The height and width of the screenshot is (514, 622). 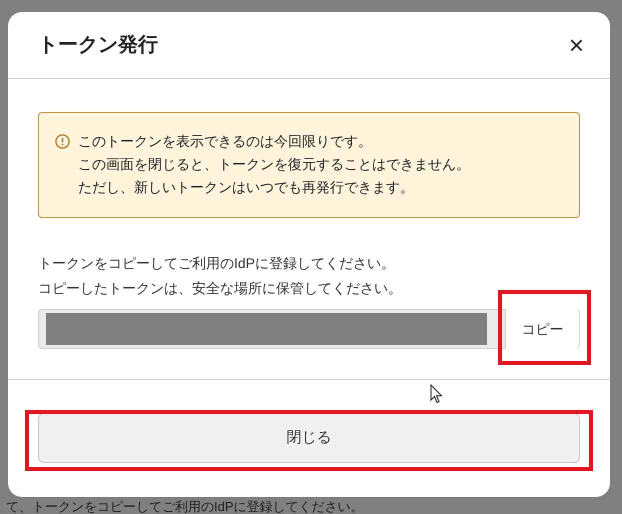 What do you see at coordinates (246, 187) in the screenshot?
I see `alert-text: ただし、新しいトークンはいつでも再発行できます。` at bounding box center [246, 187].